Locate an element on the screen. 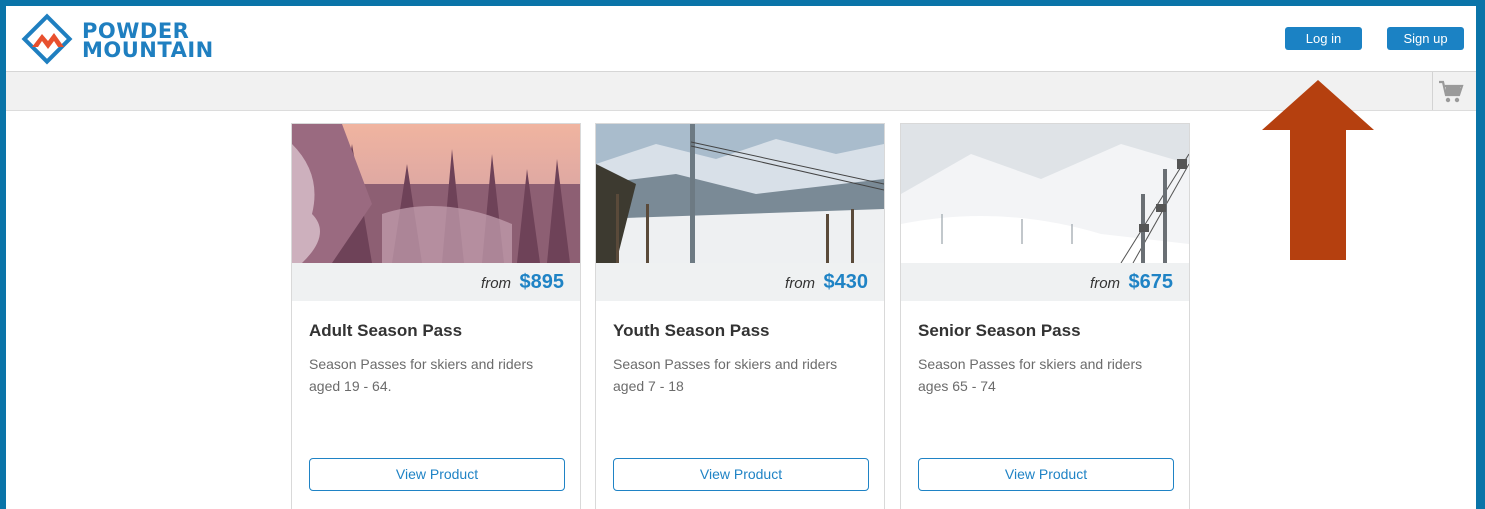 The width and height of the screenshot is (1485, 509). price-display: from $430 is located at coordinates (826, 282).